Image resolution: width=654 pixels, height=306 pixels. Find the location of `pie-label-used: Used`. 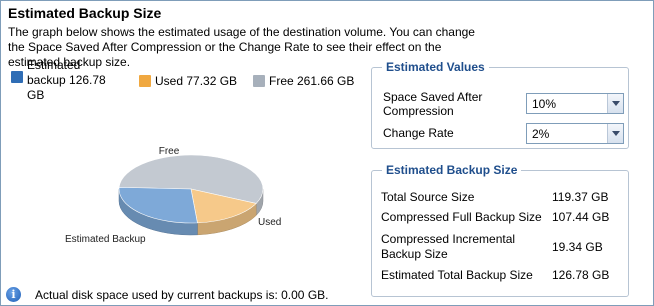

pie-label-used: Used is located at coordinates (269, 222).